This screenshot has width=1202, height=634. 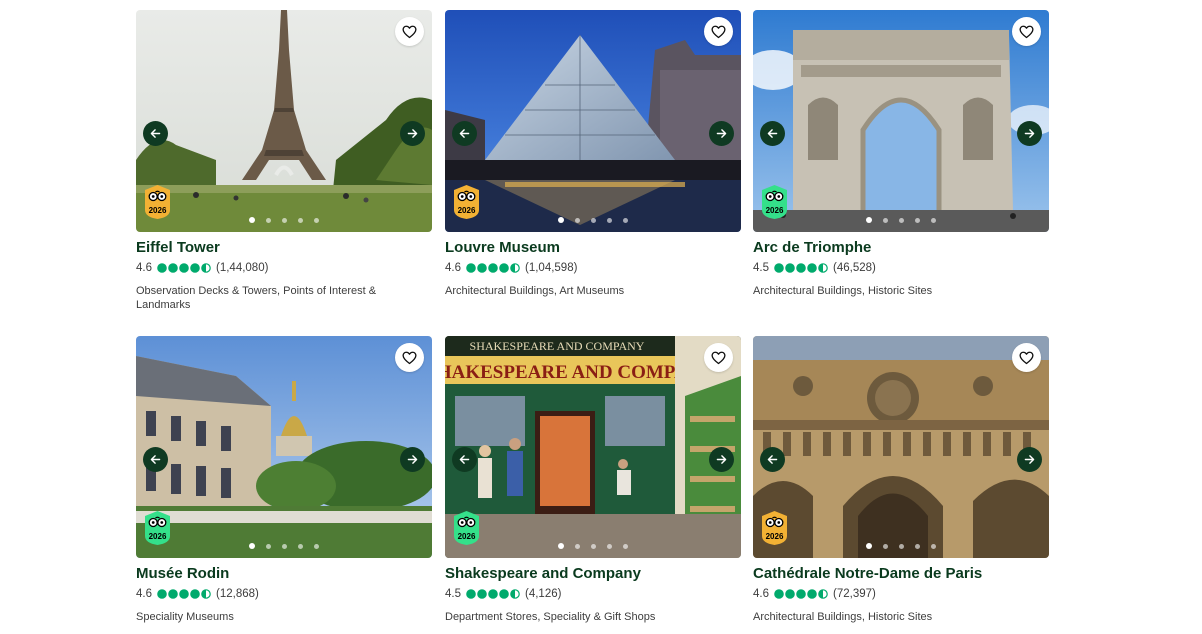 I want to click on review-count: (1,04,598), so click(x=551, y=268).